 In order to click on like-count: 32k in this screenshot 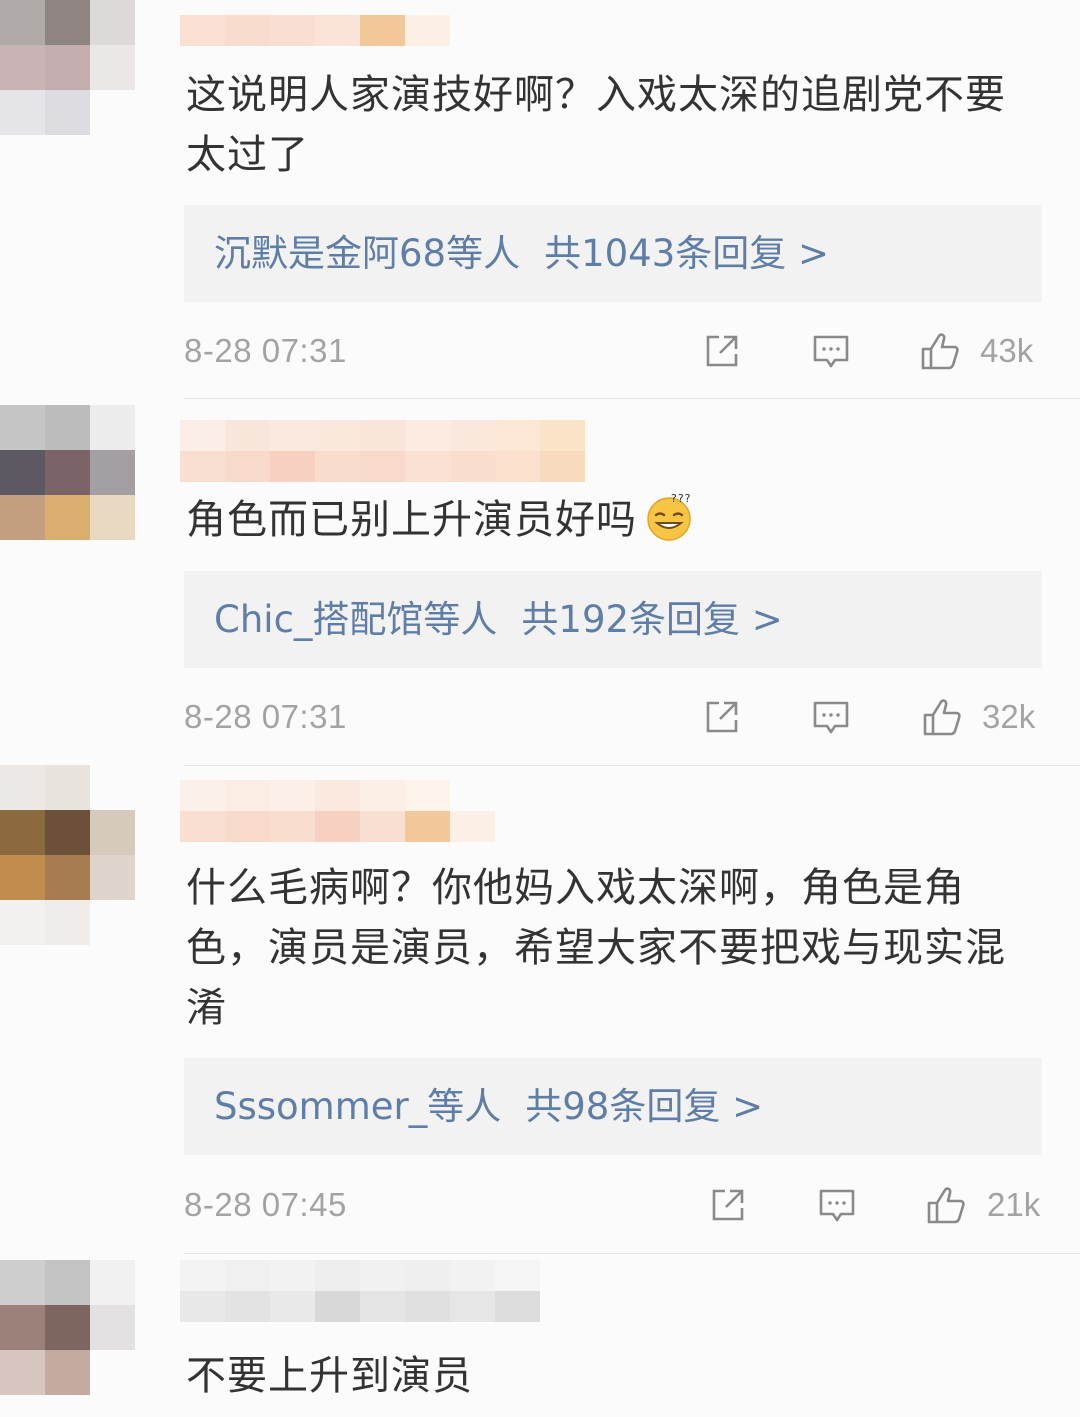, I will do `click(1009, 716)`.